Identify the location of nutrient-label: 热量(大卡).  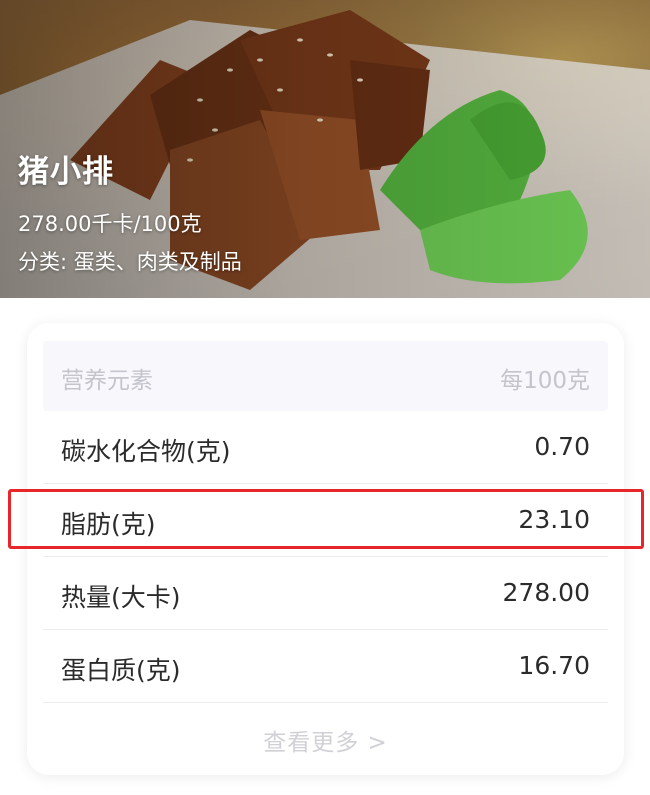
(121, 597).